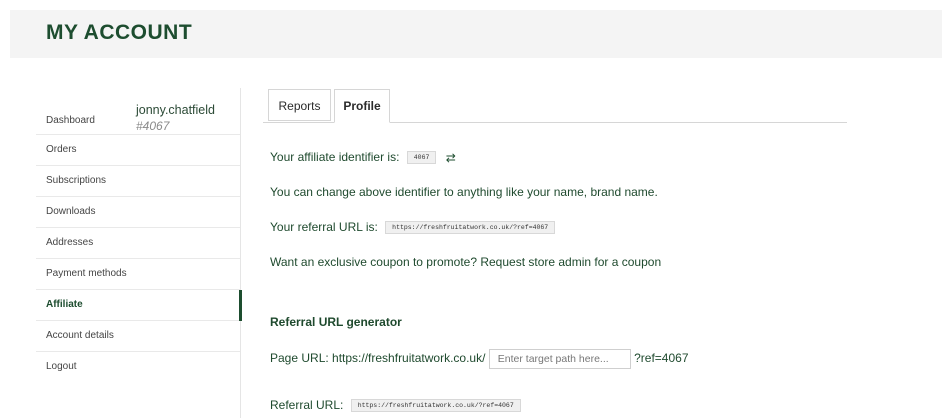 This screenshot has height=418, width=943. Describe the element at coordinates (299, 105) in the screenshot. I see `tab-reports: Reports` at that location.